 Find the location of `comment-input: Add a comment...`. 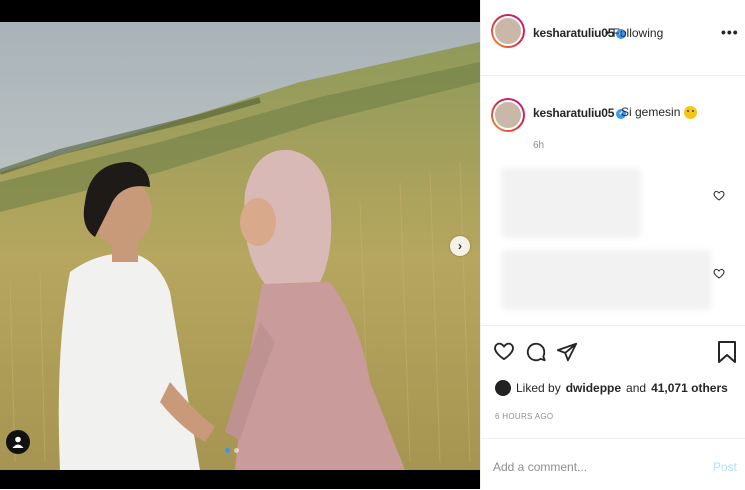

comment-input: Add a comment... is located at coordinates (540, 467).